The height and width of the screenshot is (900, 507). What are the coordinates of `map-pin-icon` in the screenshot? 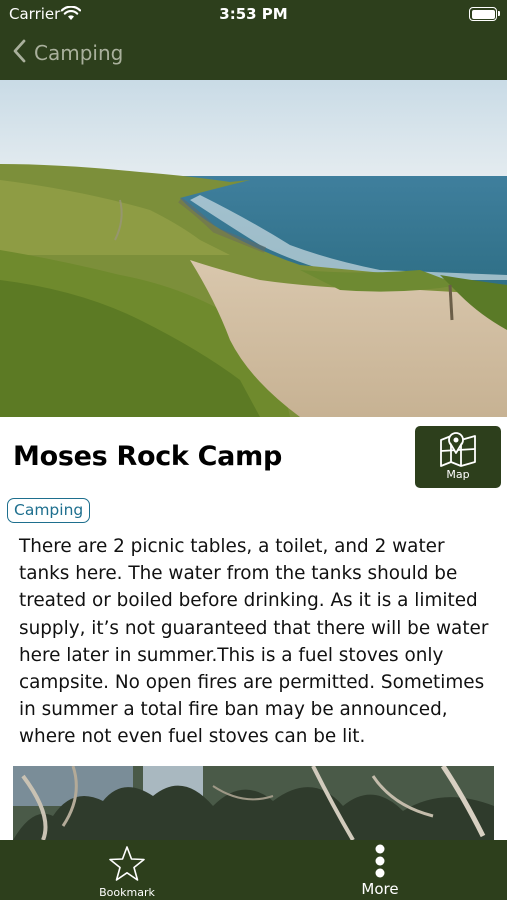 It's located at (458, 451).